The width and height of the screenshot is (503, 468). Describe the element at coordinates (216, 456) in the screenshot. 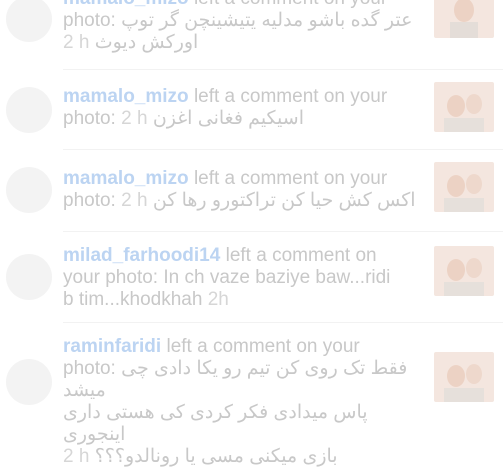

I see `comment-text-line3: بازی میکنی مسی یا رونالدو؟؟؟` at that location.